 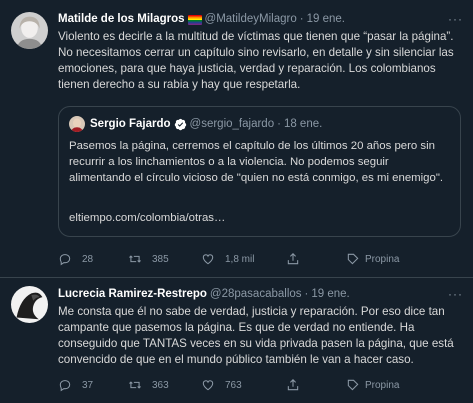 What do you see at coordinates (221, 385) in the screenshot?
I see `like-button: 763` at bounding box center [221, 385].